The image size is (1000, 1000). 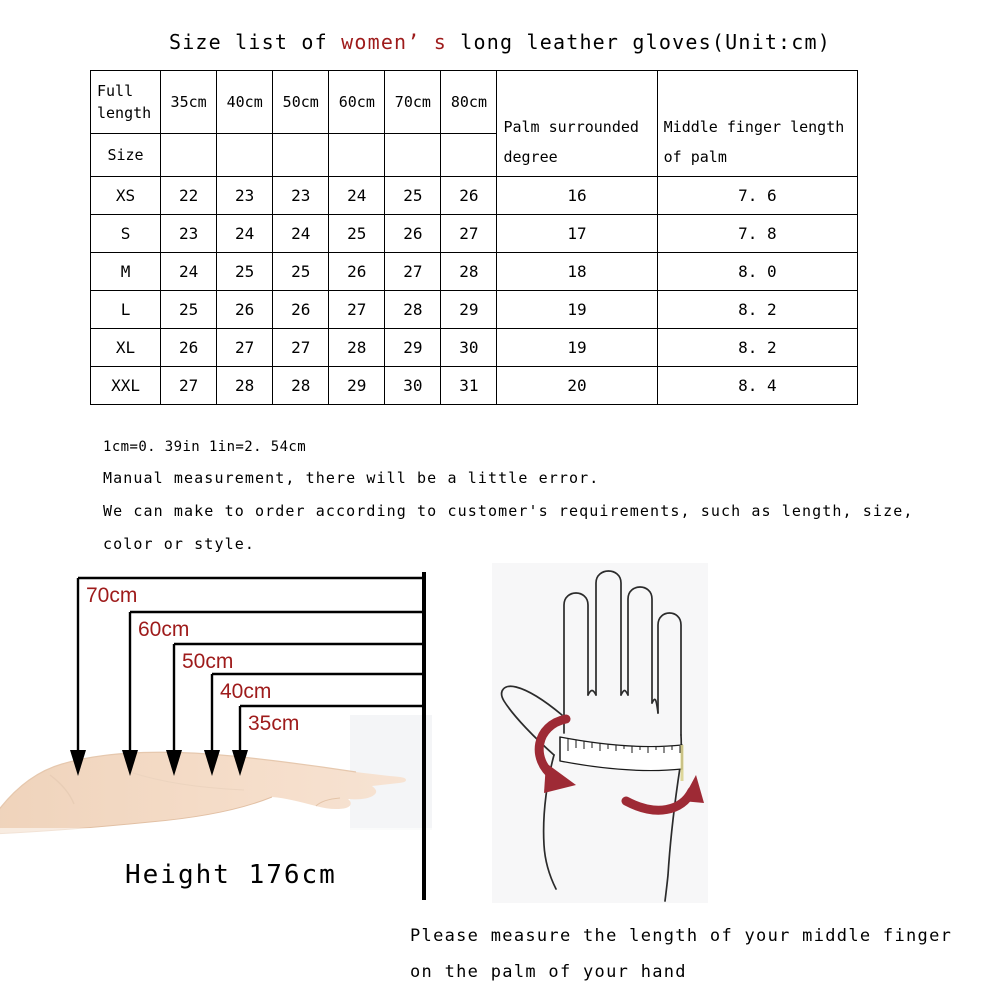 What do you see at coordinates (469, 102) in the screenshot?
I see `header-length-80: 80cm` at bounding box center [469, 102].